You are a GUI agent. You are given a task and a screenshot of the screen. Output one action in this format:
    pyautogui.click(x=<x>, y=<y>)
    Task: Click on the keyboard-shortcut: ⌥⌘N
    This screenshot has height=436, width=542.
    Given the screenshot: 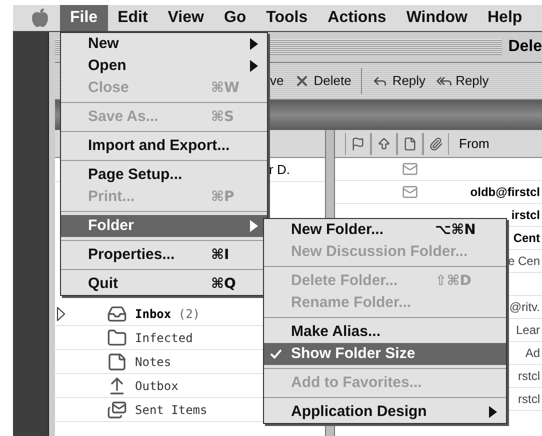 What is the action you would take?
    pyautogui.click(x=456, y=230)
    